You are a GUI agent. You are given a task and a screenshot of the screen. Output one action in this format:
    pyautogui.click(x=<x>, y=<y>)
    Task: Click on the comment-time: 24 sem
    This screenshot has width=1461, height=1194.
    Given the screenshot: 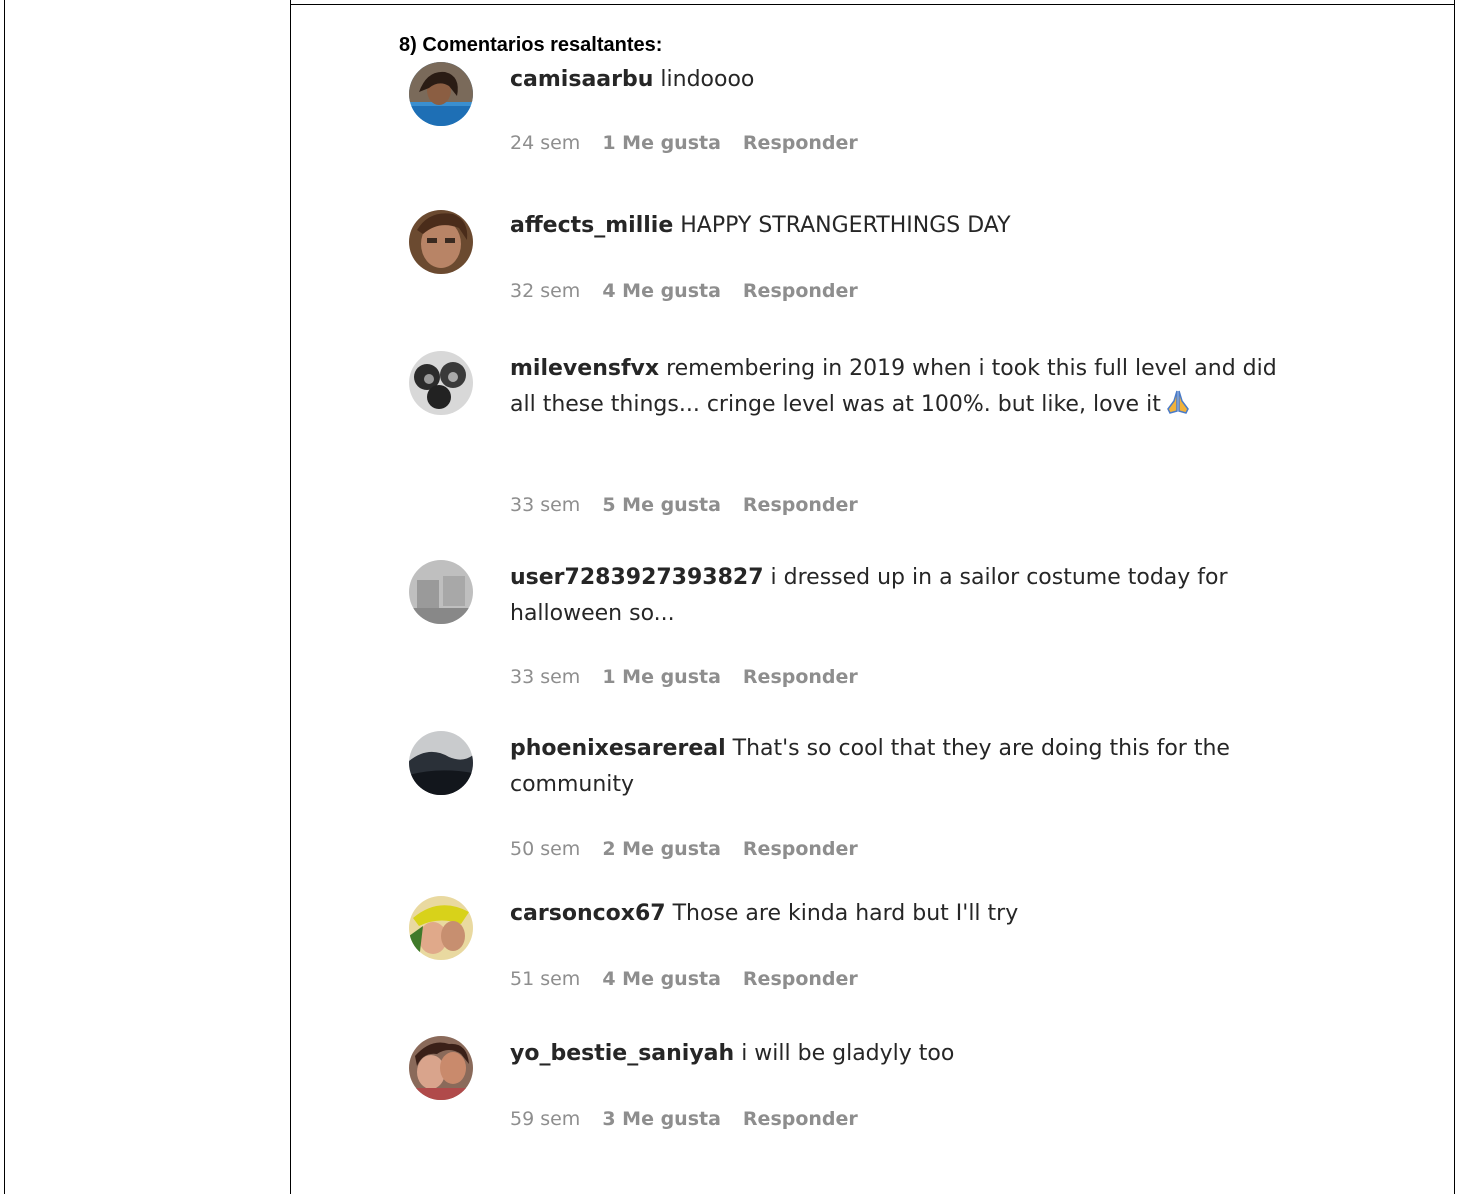 What is the action you would take?
    pyautogui.click(x=545, y=143)
    